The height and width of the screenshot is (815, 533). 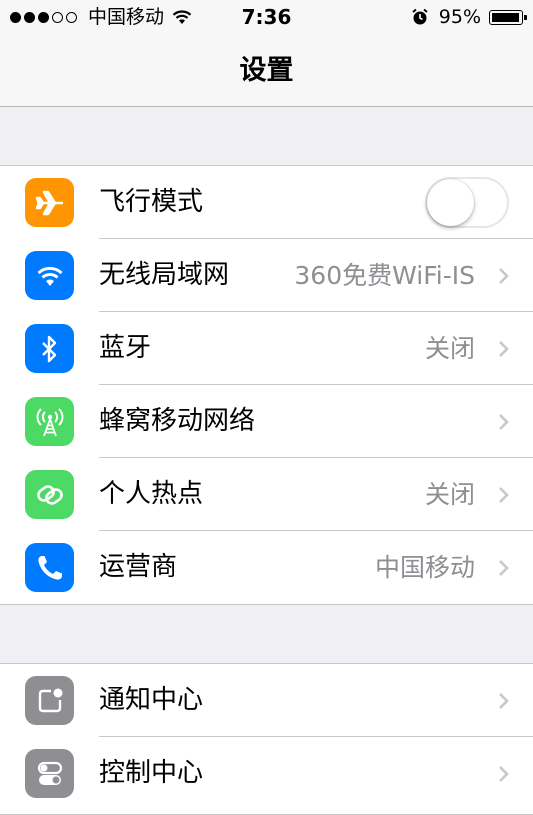 I want to click on settings-row-label: 通知中心, so click(x=151, y=700).